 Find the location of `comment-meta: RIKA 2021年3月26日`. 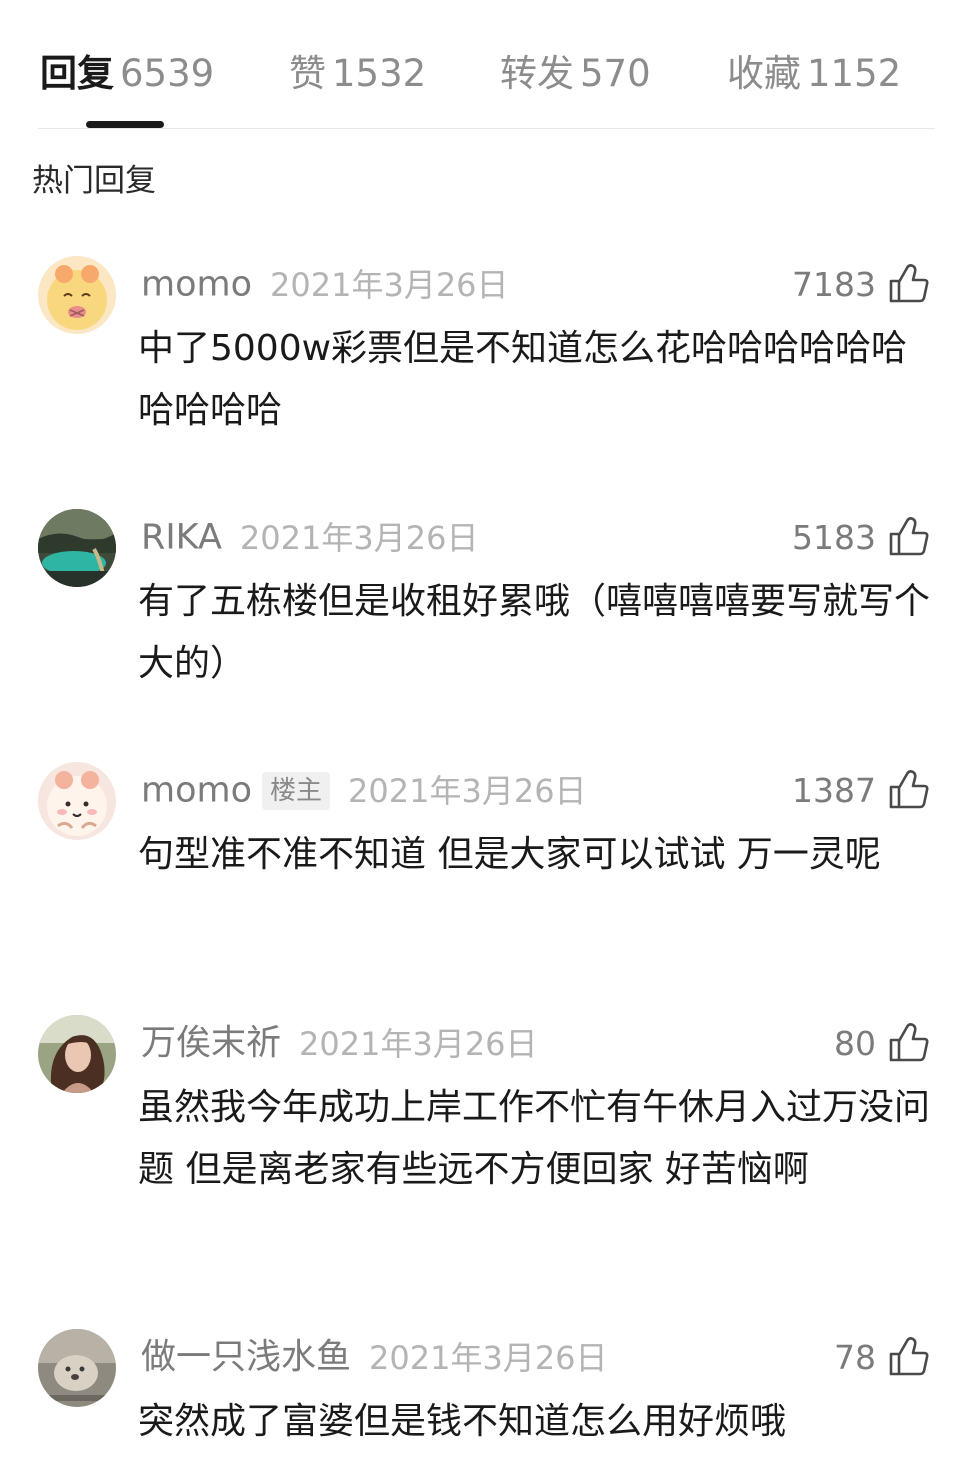

comment-meta: RIKA 2021年3月26日 is located at coordinates (309, 537).